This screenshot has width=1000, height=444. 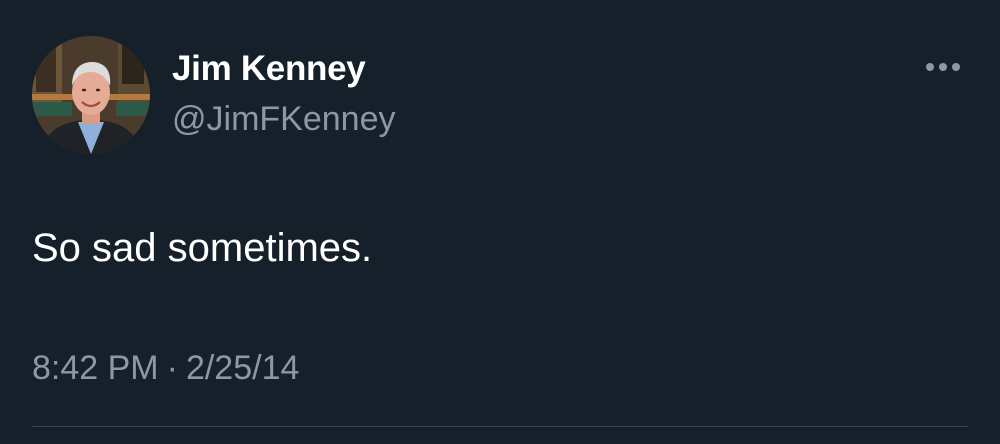 I want to click on more-options-button, so click(x=943, y=67).